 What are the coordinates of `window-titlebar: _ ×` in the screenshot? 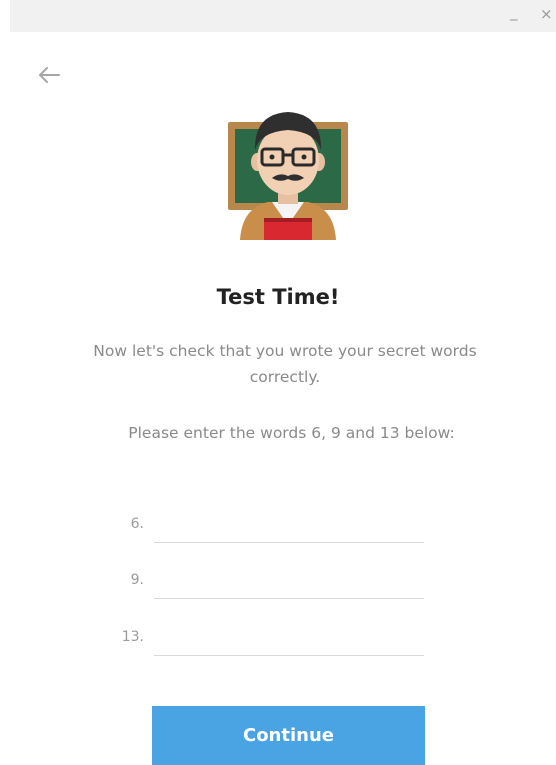 It's located at (283, 16).